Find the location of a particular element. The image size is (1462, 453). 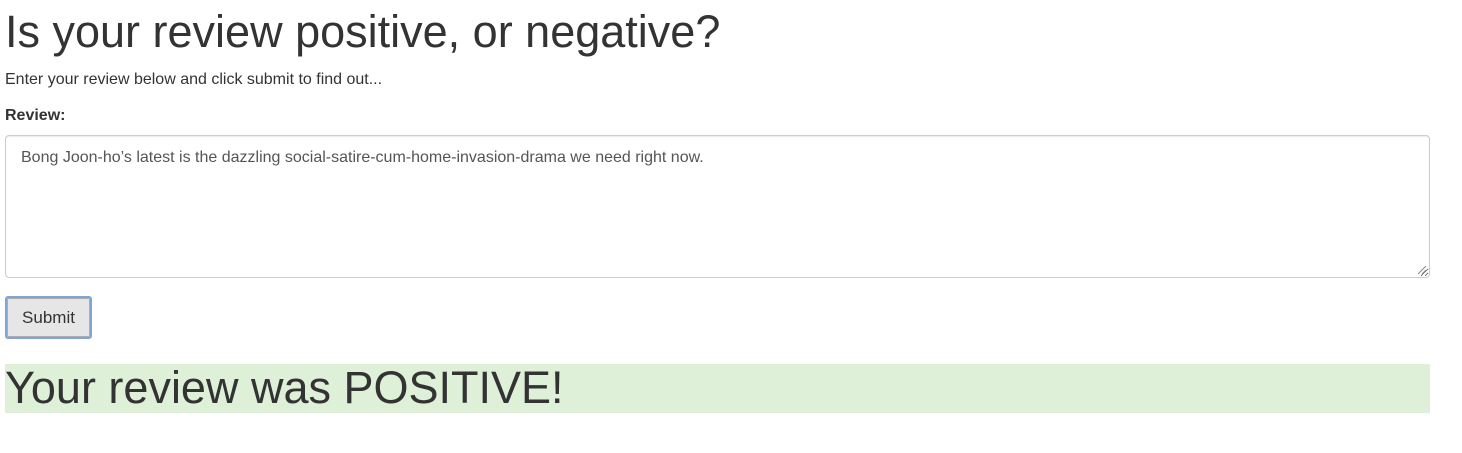

page-title: Is your review positive, or negative? is located at coordinates (363, 31).